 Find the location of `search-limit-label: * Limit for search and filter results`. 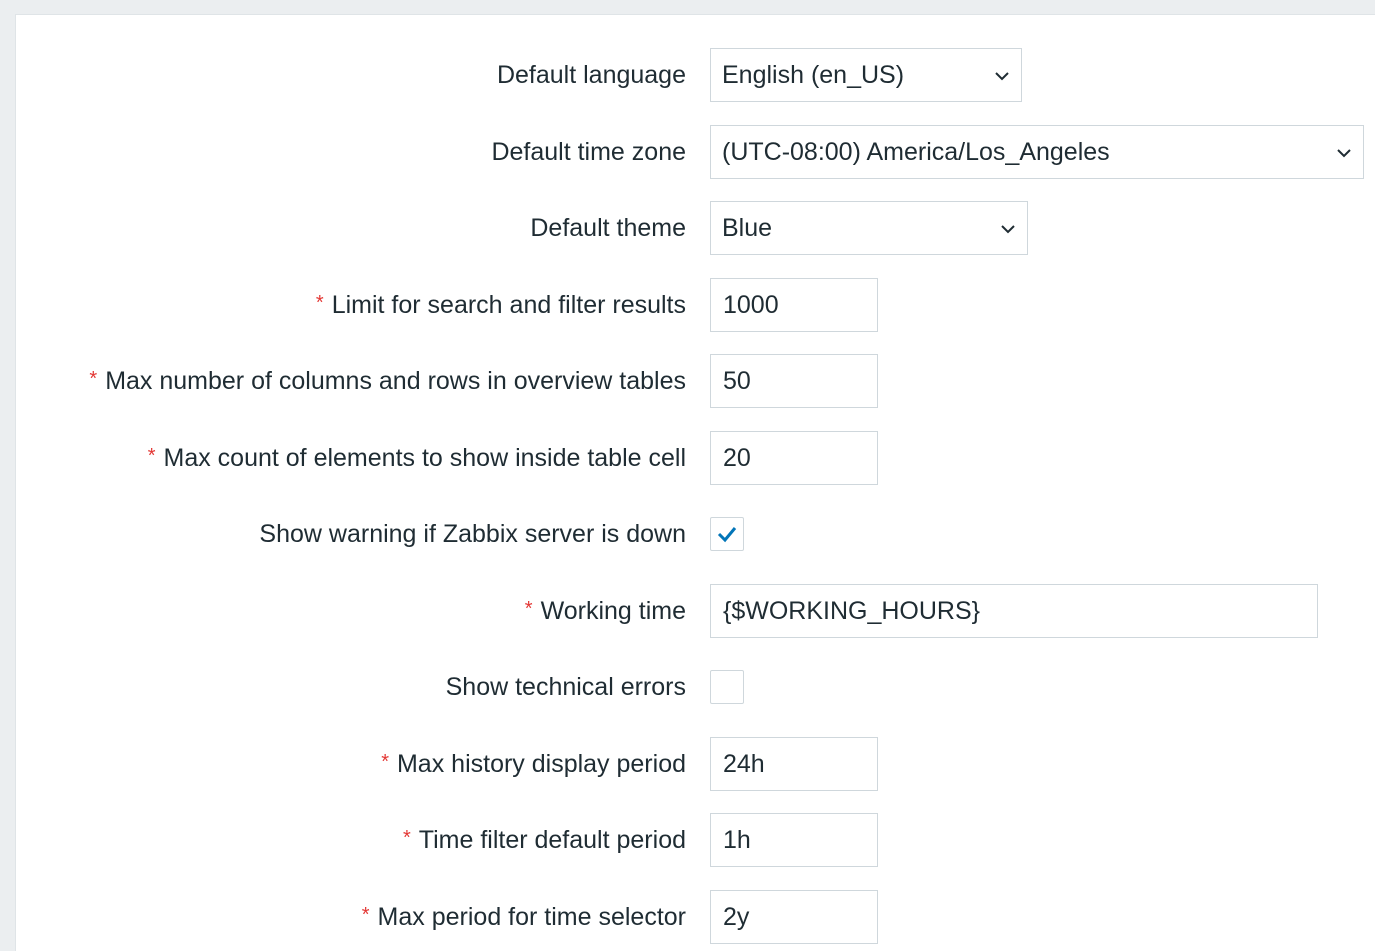

search-limit-label: * Limit for search and filter results is located at coordinates (500, 305).